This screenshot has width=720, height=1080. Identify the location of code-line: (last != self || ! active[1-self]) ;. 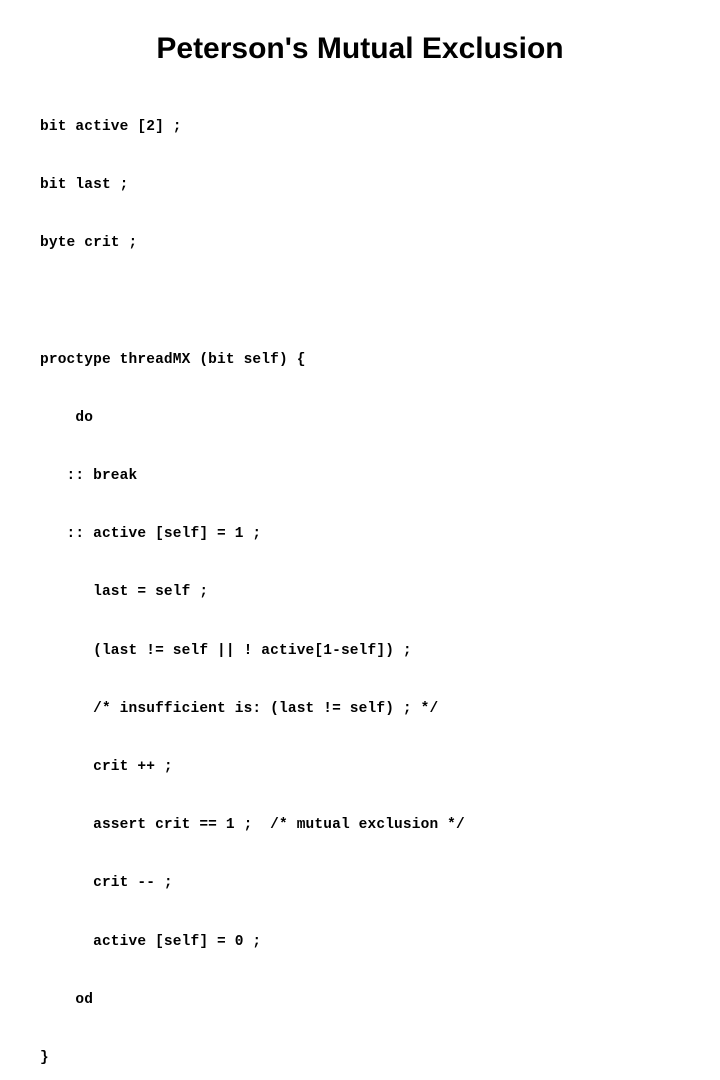
(226, 650).